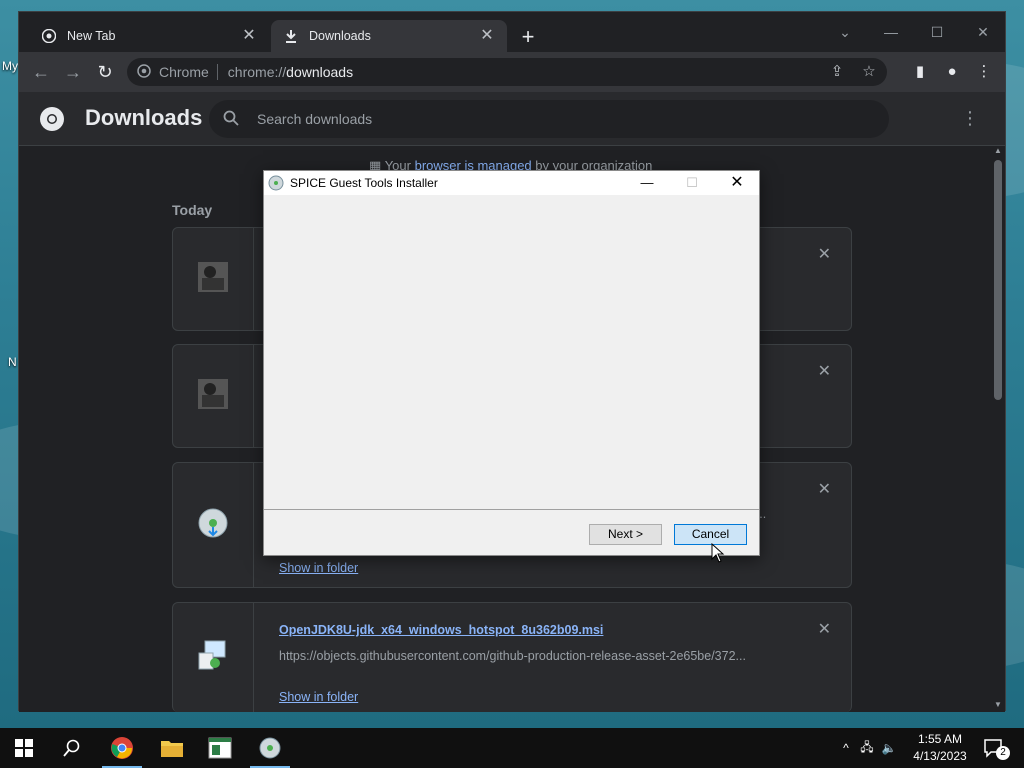 The height and width of the screenshot is (768, 1024). What do you see at coordinates (846, 748) in the screenshot?
I see `chevron-up-icon: ^` at bounding box center [846, 748].